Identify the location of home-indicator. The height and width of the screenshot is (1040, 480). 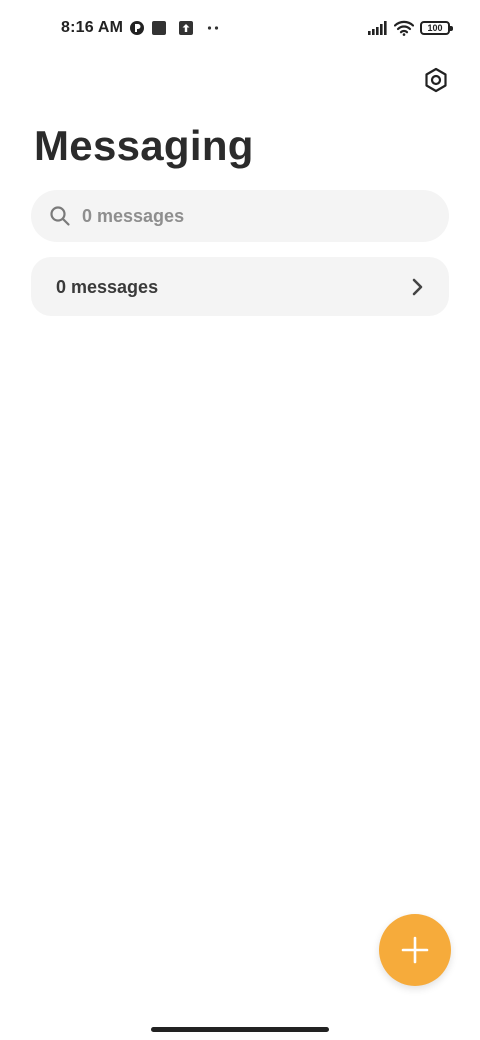
(240, 1029).